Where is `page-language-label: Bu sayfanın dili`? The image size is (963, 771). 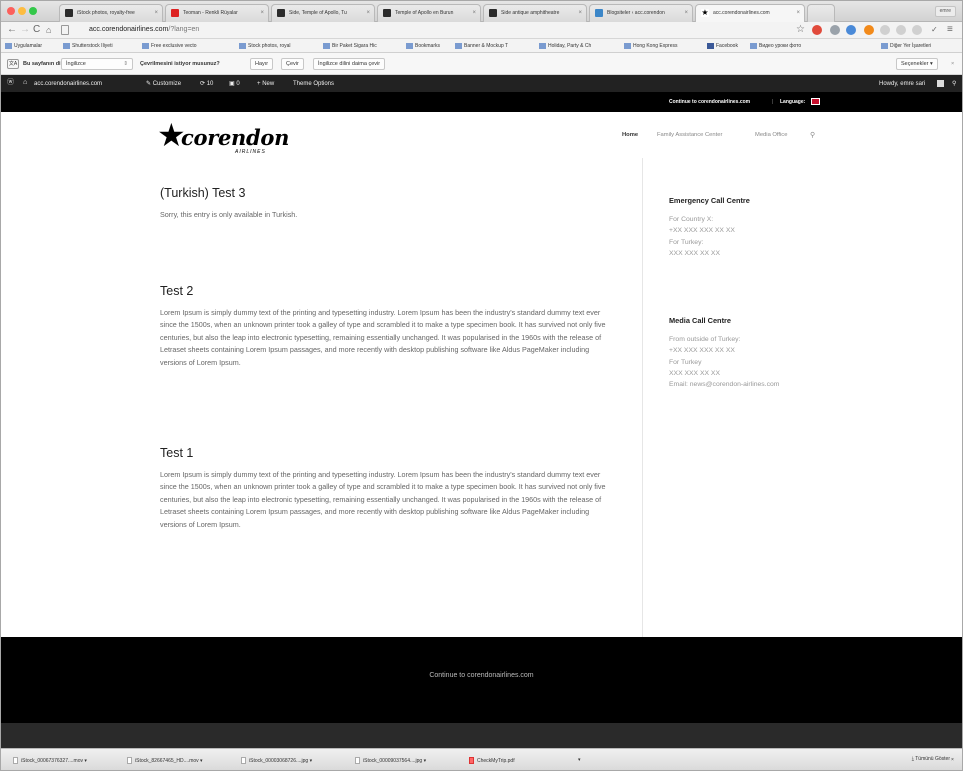
page-language-label: Bu sayfanın dili is located at coordinates (43, 64).